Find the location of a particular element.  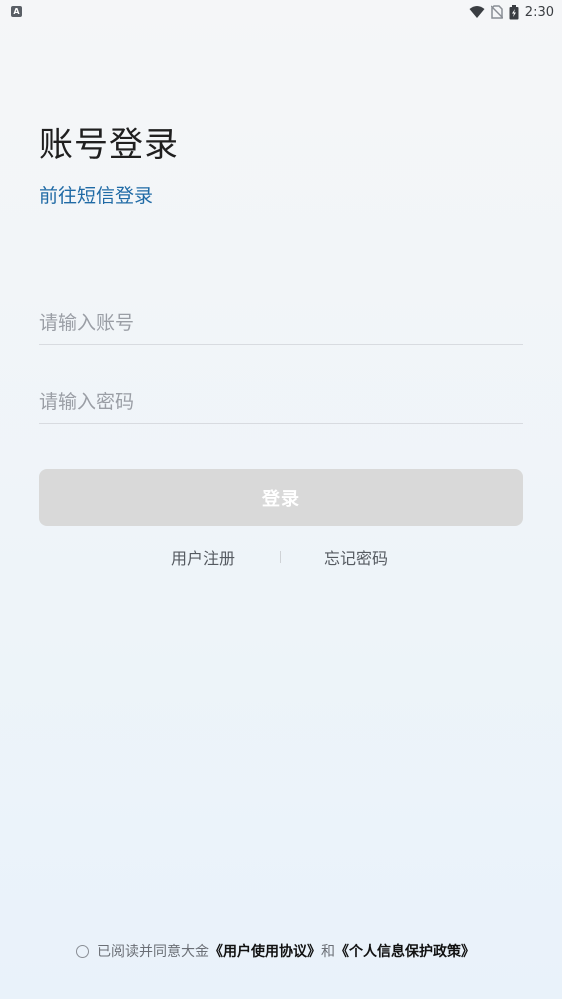

status-icons: 2:30 is located at coordinates (511, 12).